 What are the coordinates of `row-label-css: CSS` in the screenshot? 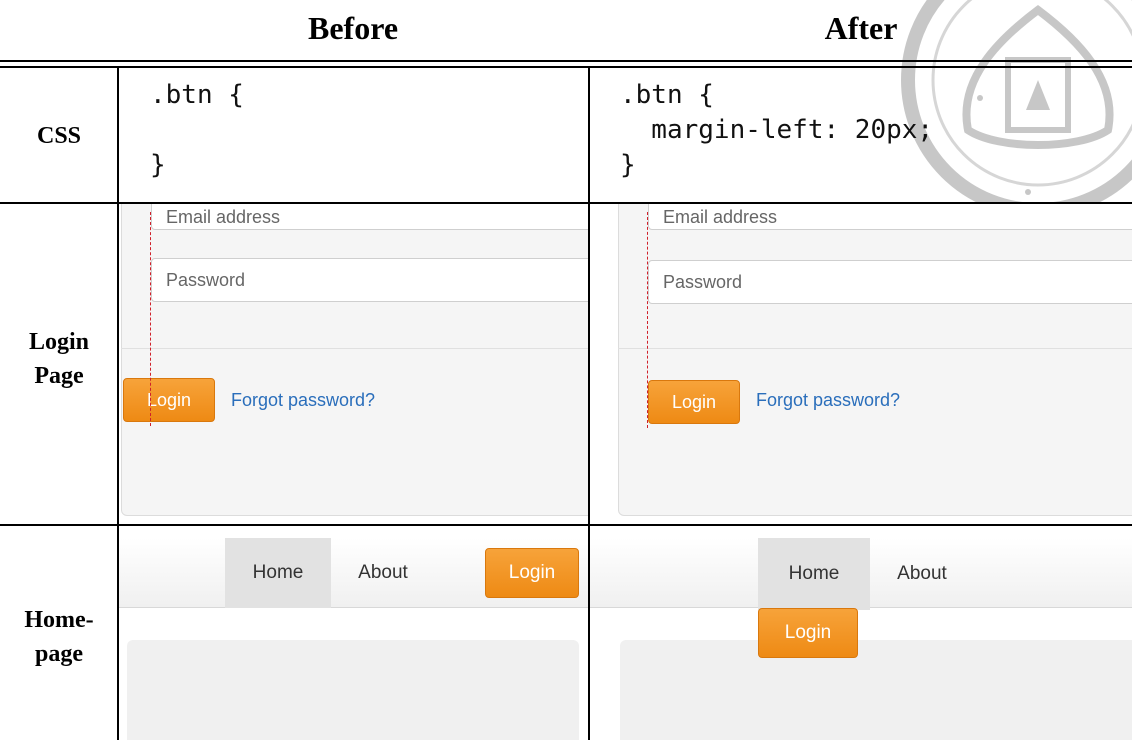 It's located at (59, 136).